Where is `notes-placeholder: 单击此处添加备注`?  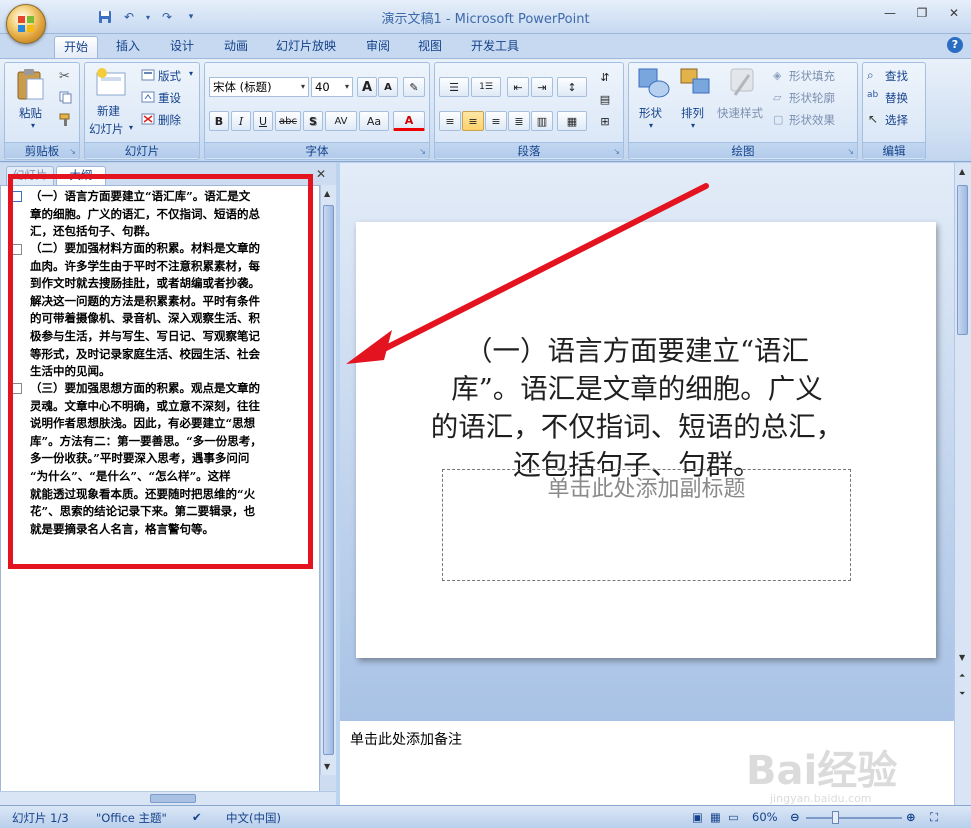 notes-placeholder: 单击此处添加备注 is located at coordinates (406, 739).